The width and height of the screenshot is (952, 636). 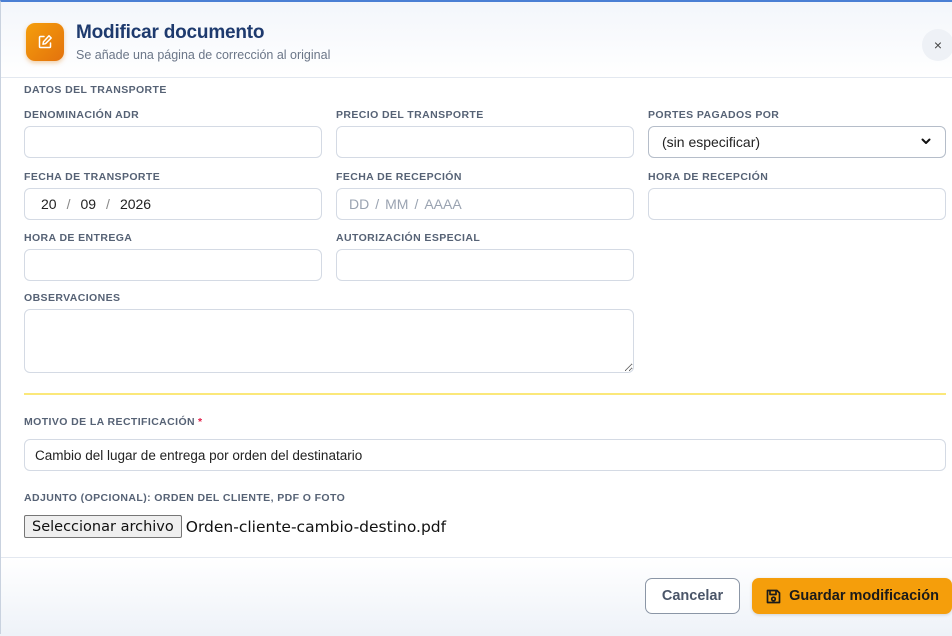 What do you see at coordinates (797, 142) in the screenshot?
I see `portes-select: (sin especificar)` at bounding box center [797, 142].